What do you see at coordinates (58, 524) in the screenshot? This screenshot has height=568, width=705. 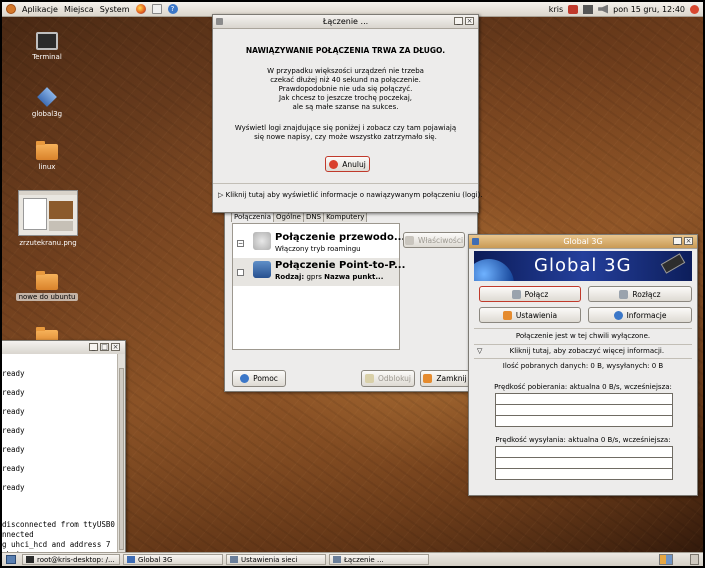 I see `terminal-line: disconnected from ttyUSB0` at bounding box center [58, 524].